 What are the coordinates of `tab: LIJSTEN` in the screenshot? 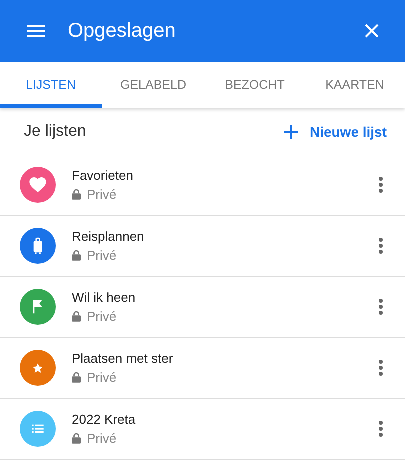 It's located at (51, 85).